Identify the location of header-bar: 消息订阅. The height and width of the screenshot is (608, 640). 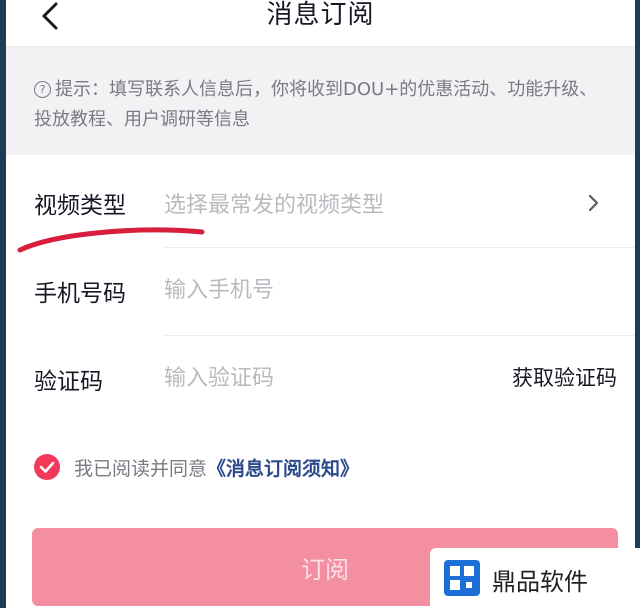
(320, 23).